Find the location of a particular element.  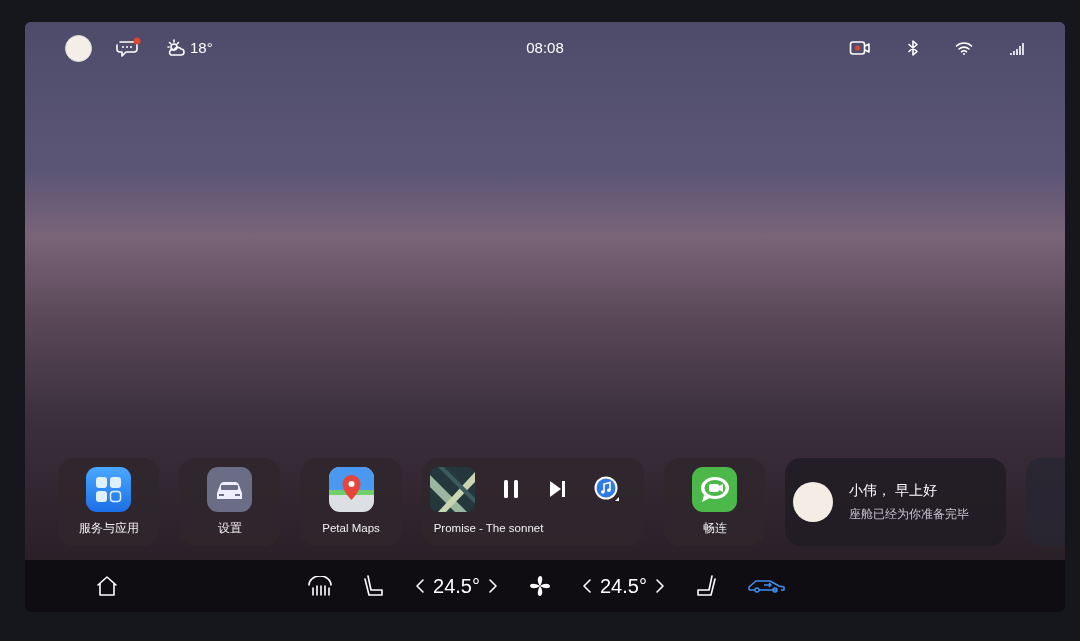

home-icon is located at coordinates (107, 586).